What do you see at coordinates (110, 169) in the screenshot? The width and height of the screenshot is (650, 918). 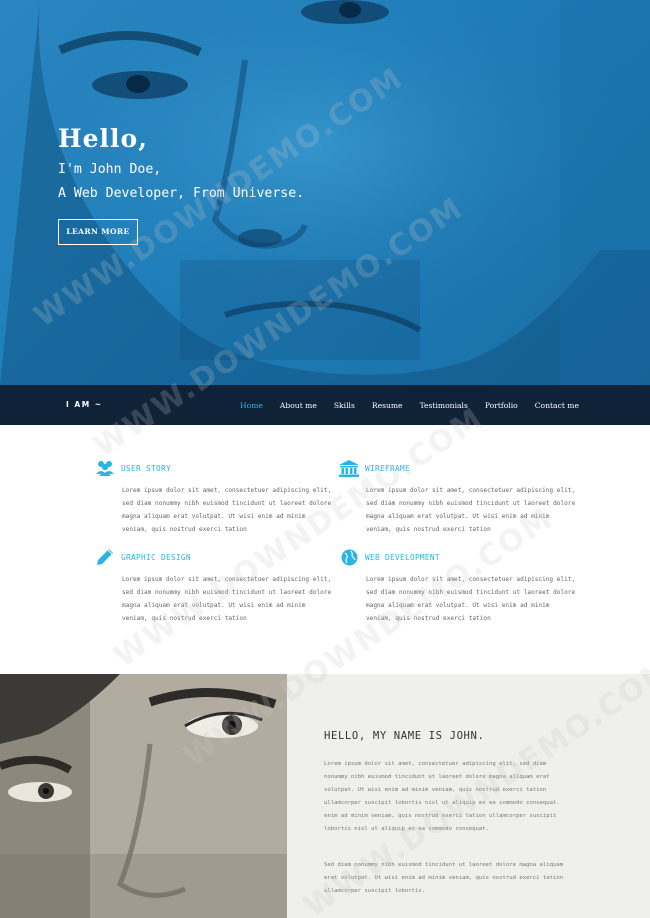 I see `hero-name-line: I'm John Doe,` at bounding box center [110, 169].